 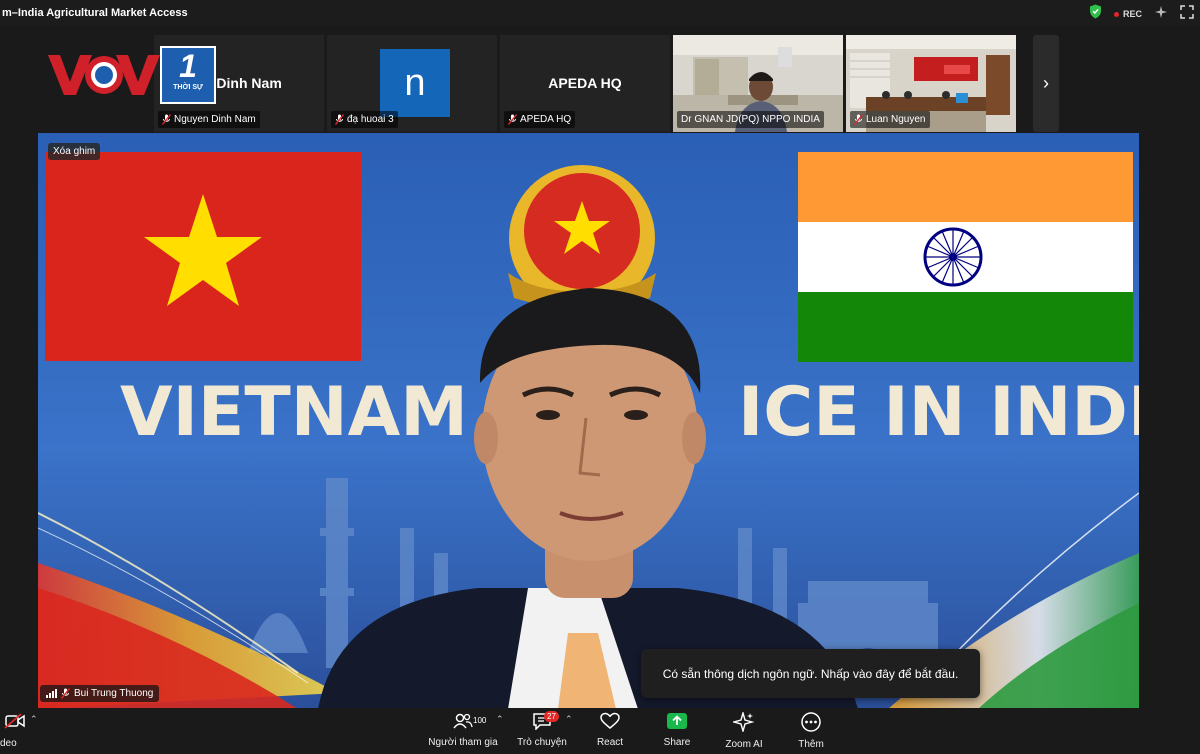 What do you see at coordinates (1116, 14) in the screenshot?
I see `recording-dot-icon` at bounding box center [1116, 14].